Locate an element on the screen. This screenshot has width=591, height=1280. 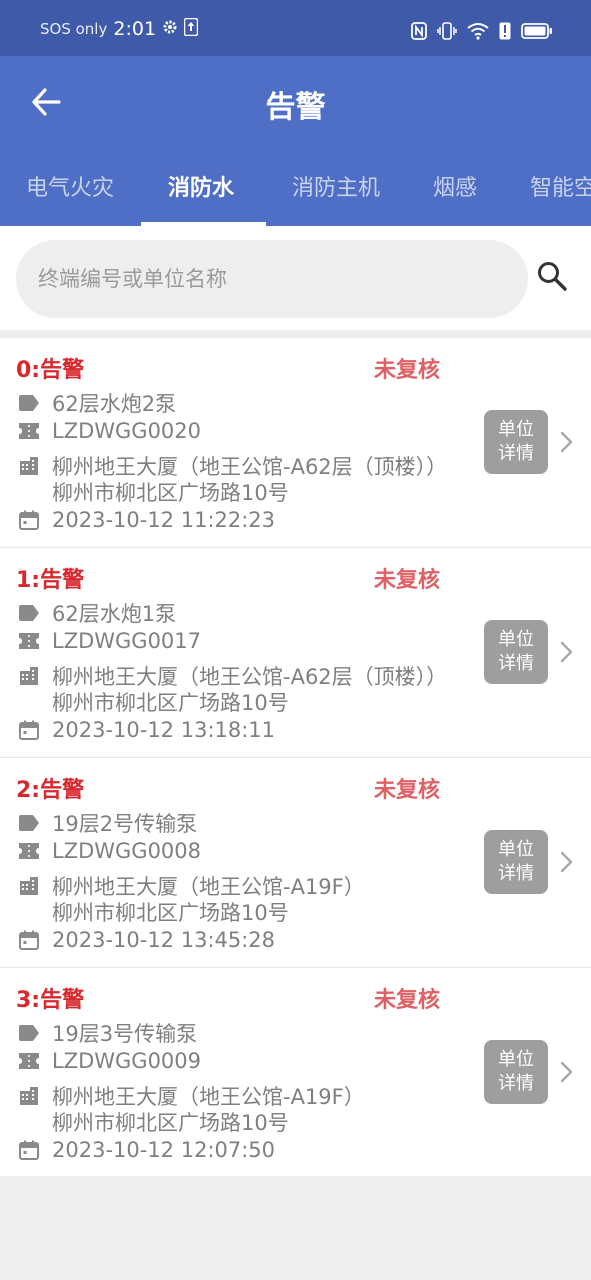
terminal-code-row: LZDWGG0009 is located at coordinates (109, 1061).